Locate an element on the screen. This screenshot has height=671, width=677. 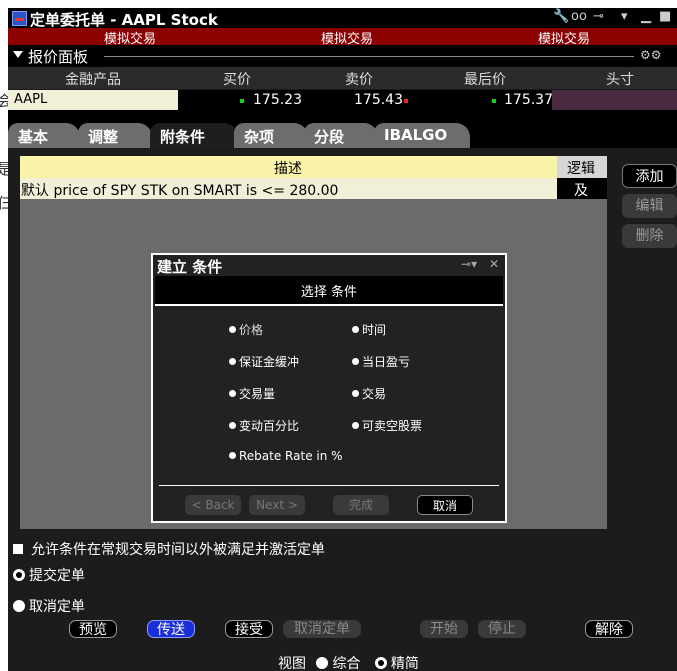
back-button: < Back is located at coordinates (213, 505).